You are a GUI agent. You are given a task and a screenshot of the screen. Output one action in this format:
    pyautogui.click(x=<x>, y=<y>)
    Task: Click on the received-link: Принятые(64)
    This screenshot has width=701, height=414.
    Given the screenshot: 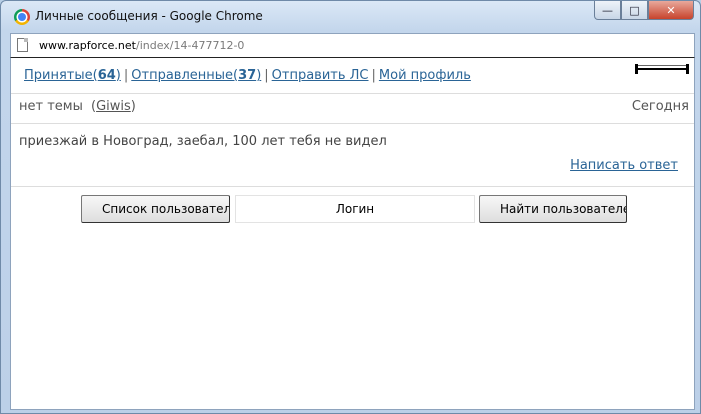 What is the action you would take?
    pyautogui.click(x=72, y=75)
    